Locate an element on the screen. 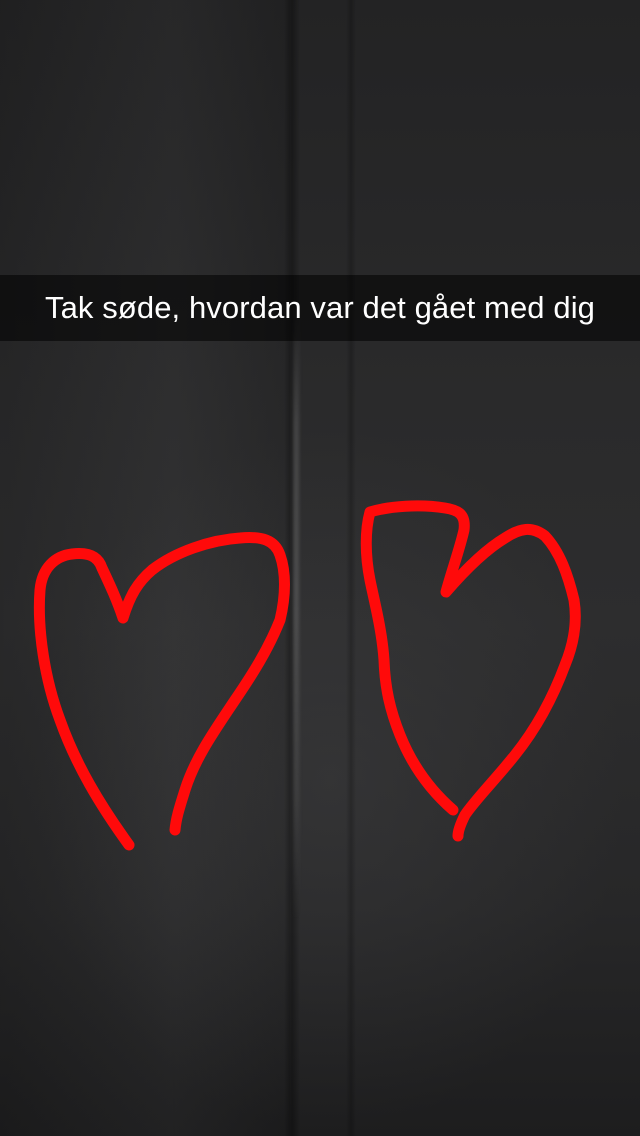 This screenshot has width=640, height=1136. heart-right-drawing is located at coordinates (470, 671).